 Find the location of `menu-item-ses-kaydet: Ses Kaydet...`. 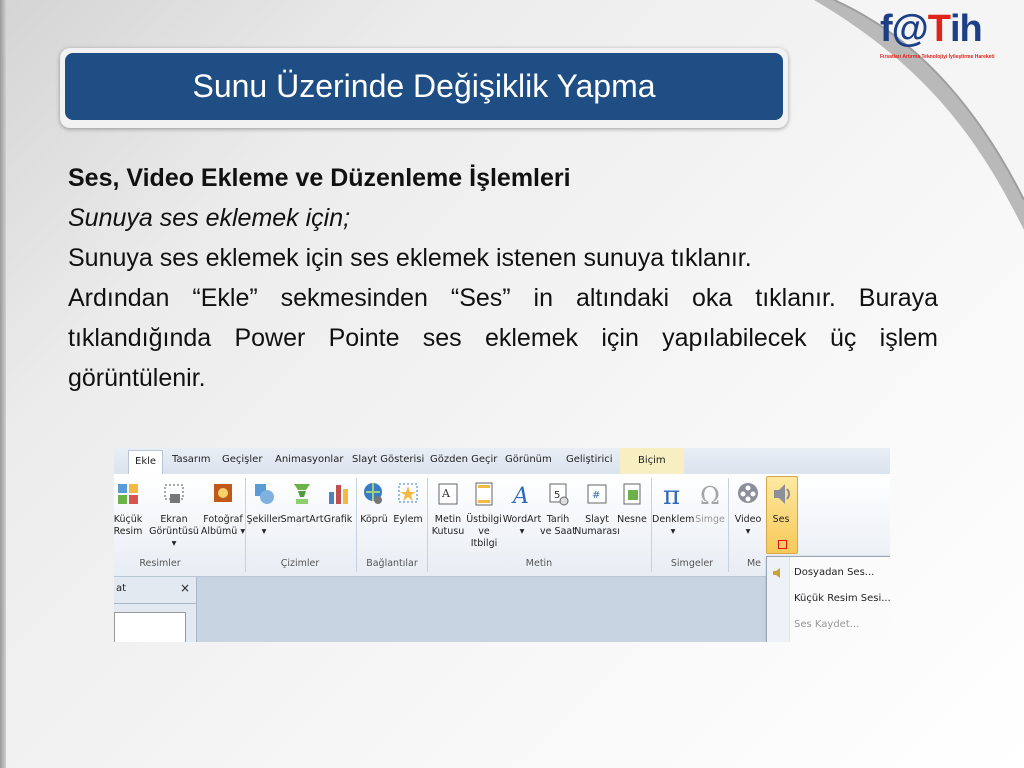

menu-item-ses-kaydet: Ses Kaydet... is located at coordinates (826, 624).